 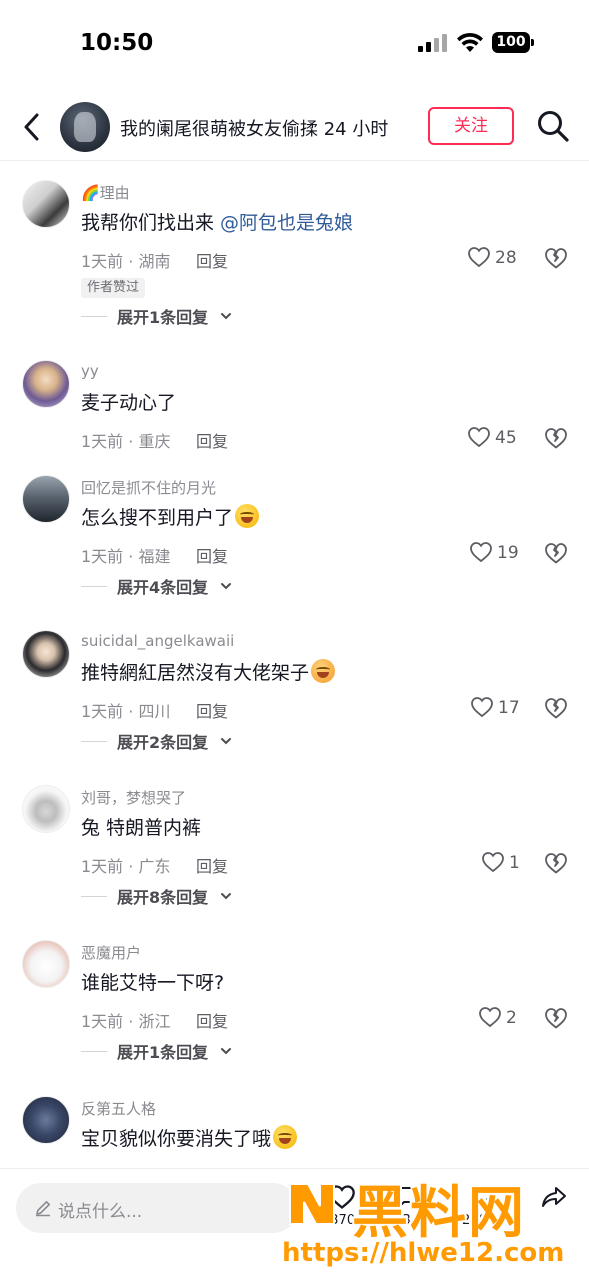 What do you see at coordinates (126, 261) in the screenshot?
I see `comment-meta: 1天前 · 湖南` at bounding box center [126, 261].